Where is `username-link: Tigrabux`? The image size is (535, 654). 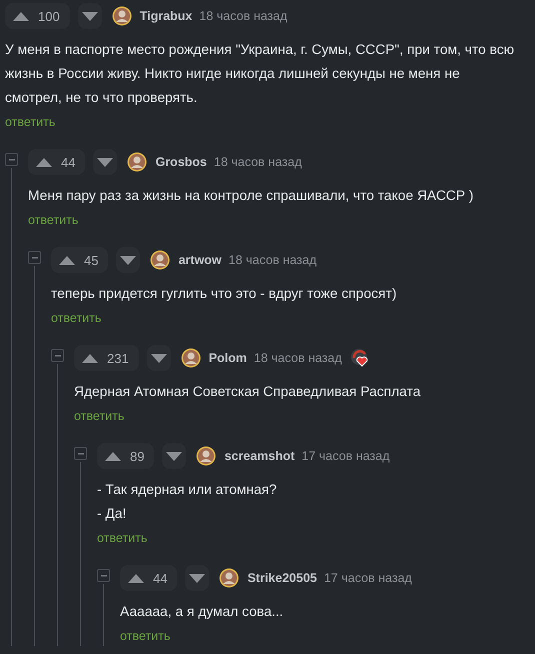 username-link: Tigrabux is located at coordinates (166, 16).